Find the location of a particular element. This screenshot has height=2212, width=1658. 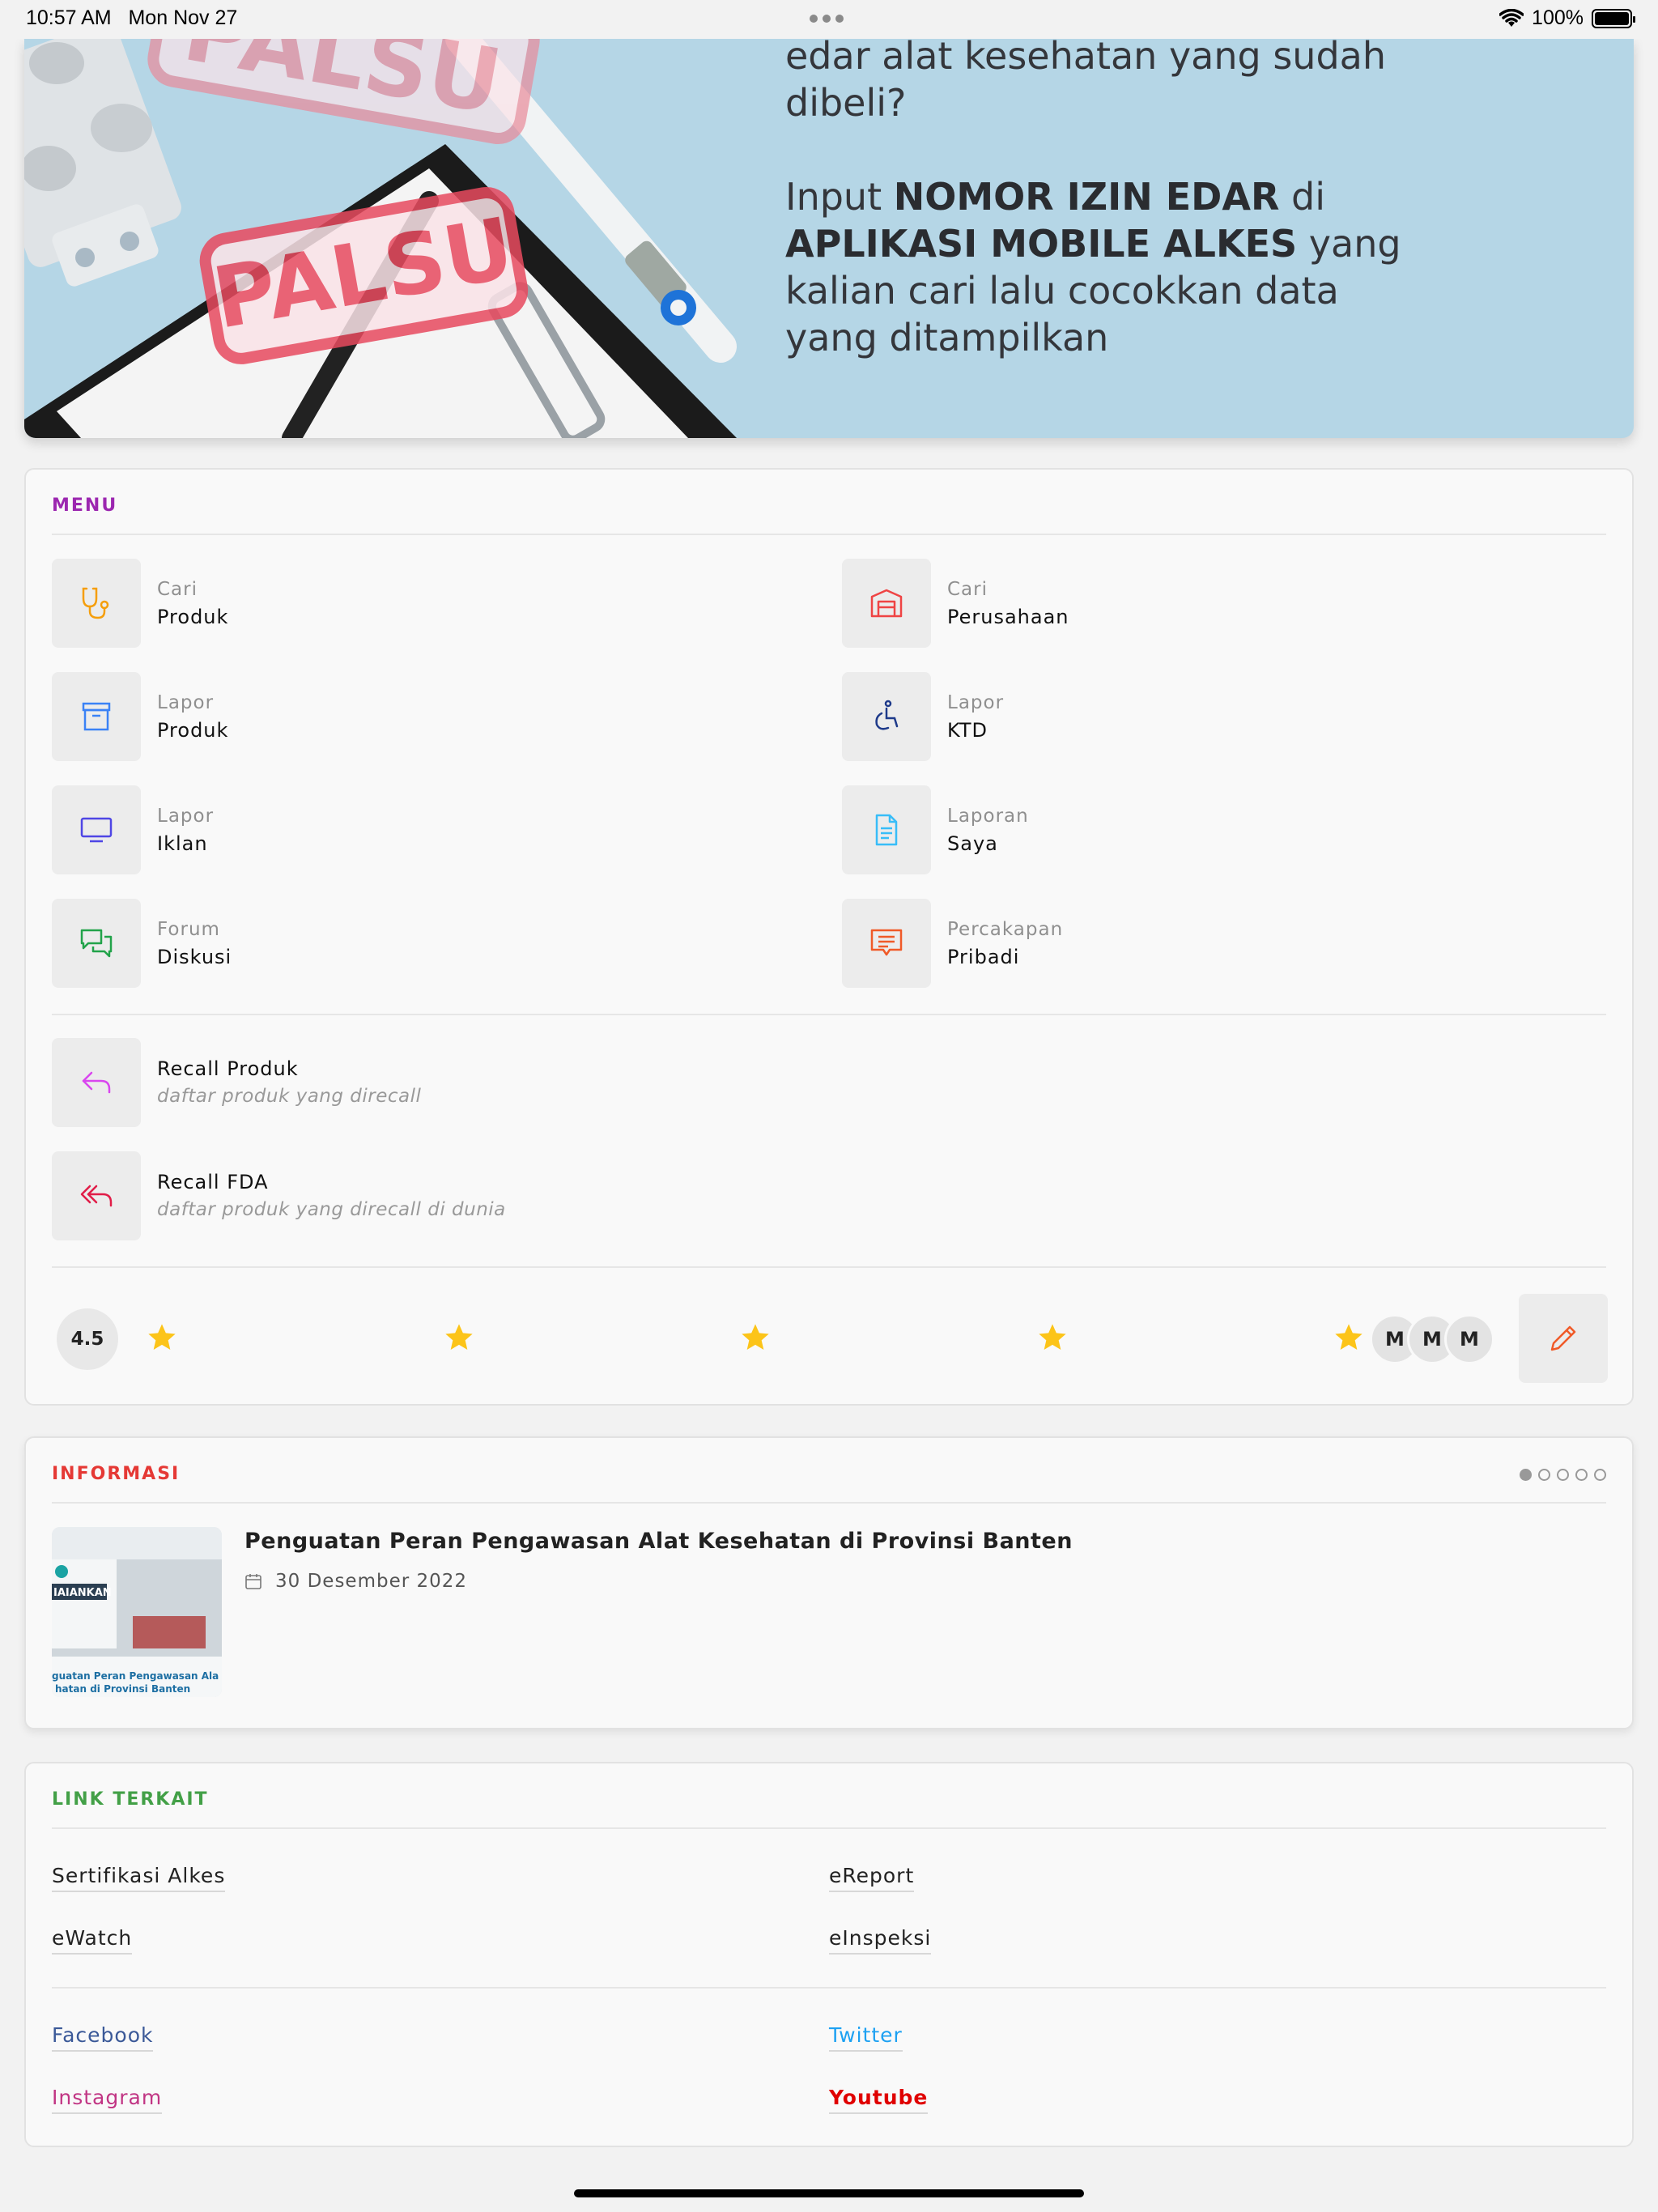

banner-line-4: APLIKASI MOBILE ALKES yang is located at coordinates (1093, 244).